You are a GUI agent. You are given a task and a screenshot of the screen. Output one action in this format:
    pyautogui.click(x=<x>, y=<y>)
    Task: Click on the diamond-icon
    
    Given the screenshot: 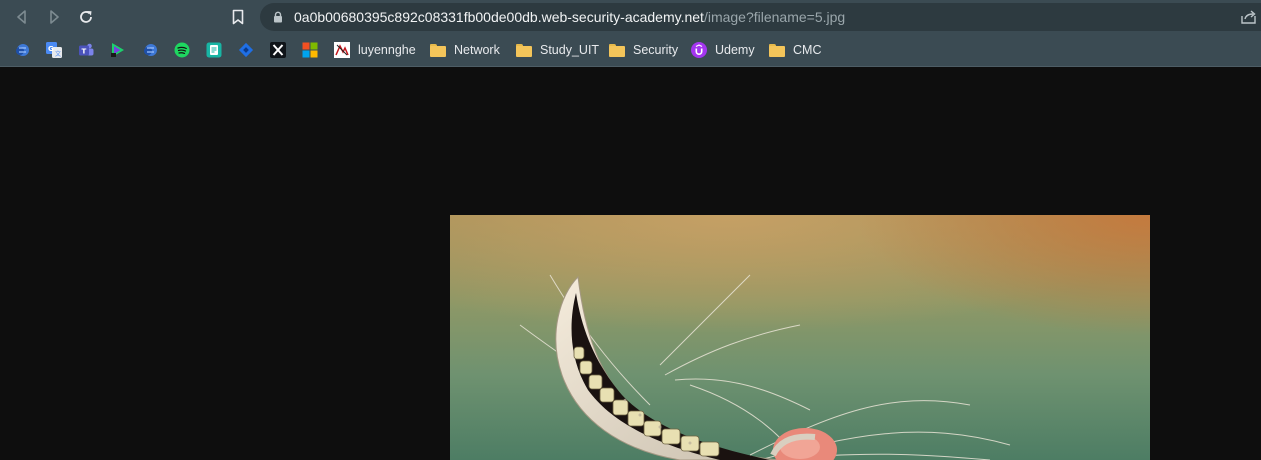 What is the action you would take?
    pyautogui.click(x=246, y=50)
    